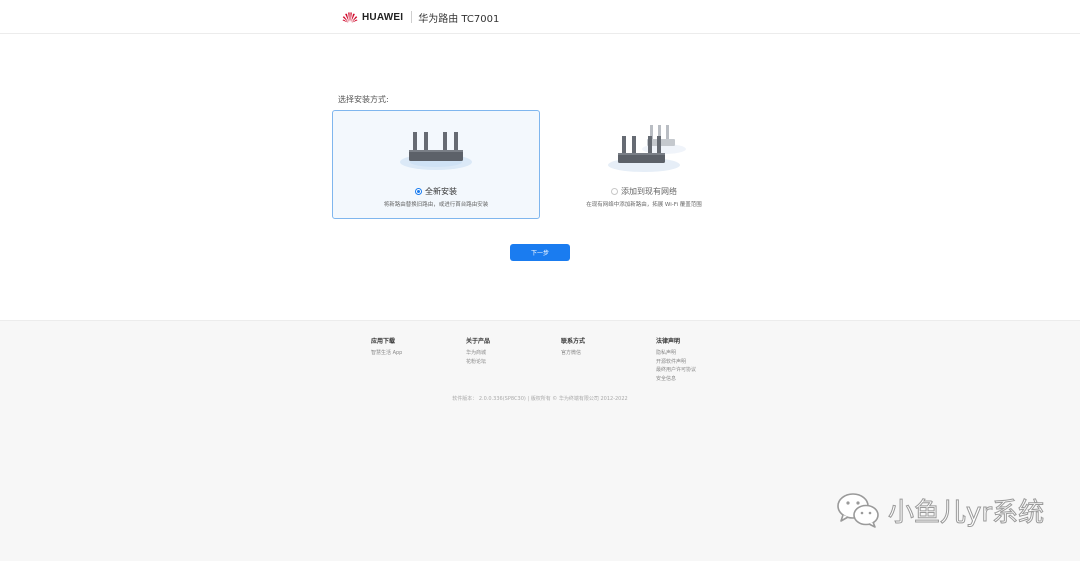 The height and width of the screenshot is (561, 1080). What do you see at coordinates (436, 205) in the screenshot?
I see `option-desc-new-install: 将新路由替换旧路由，或进行首台路由安装` at bounding box center [436, 205].